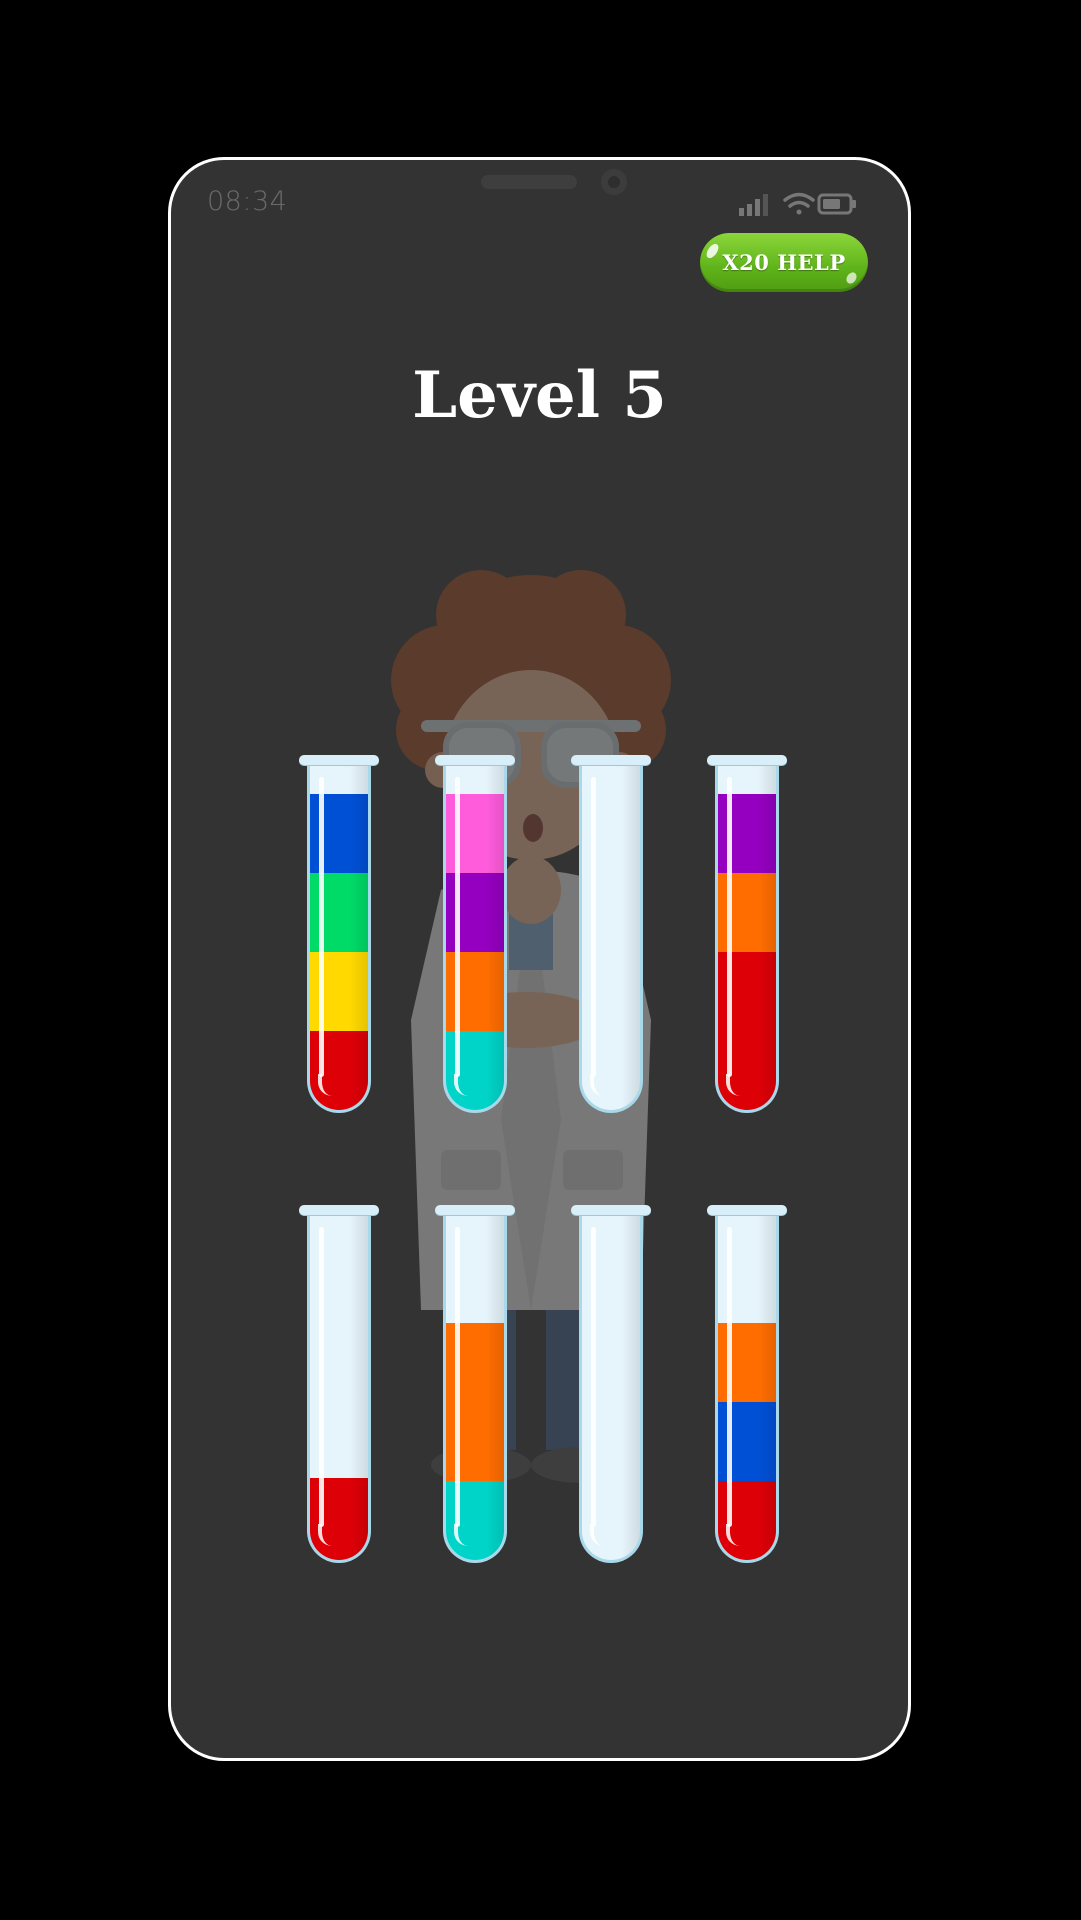  I want to click on level-title: Level 5, so click(539, 395).